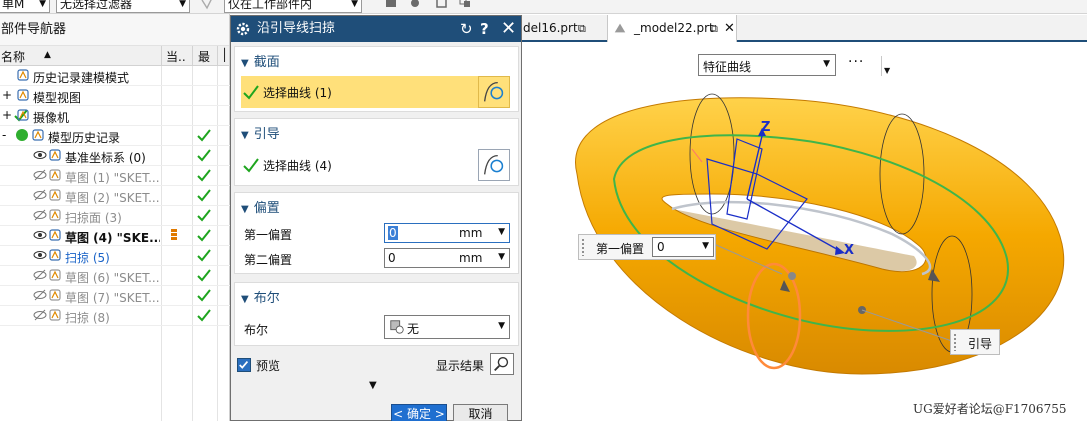 The image size is (1087, 421). I want to click on boolean-value: 无, so click(413, 329).